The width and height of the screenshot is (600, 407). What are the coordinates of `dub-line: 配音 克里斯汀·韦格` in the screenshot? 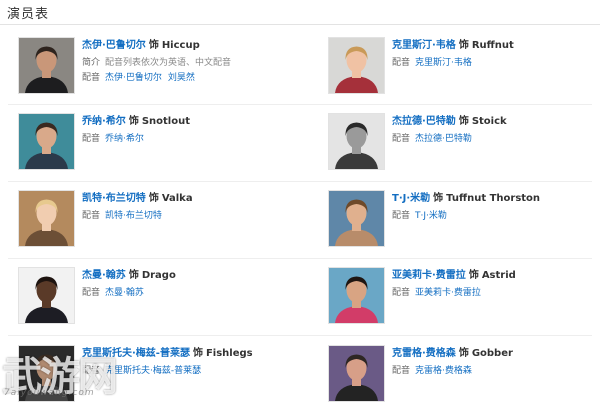 It's located at (435, 63).